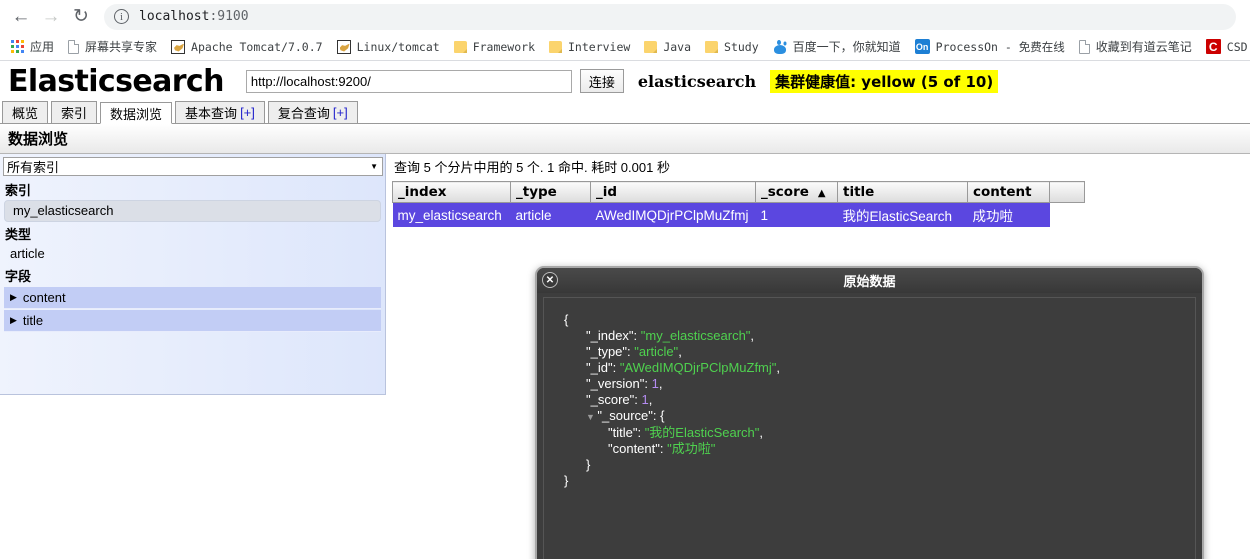 The height and width of the screenshot is (559, 1250). Describe the element at coordinates (121, 16) in the screenshot. I see `info-circle-icon: i` at that location.